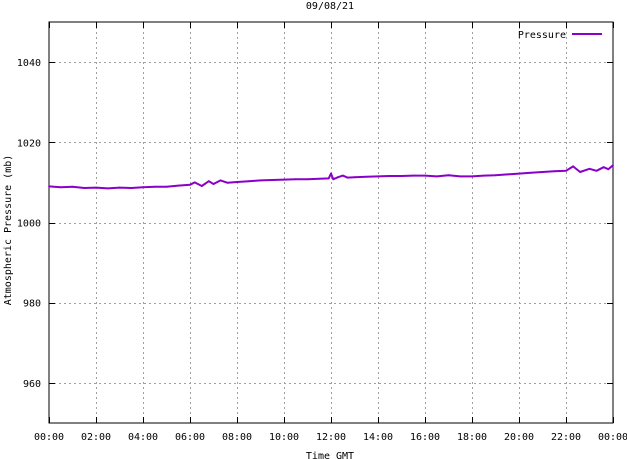  I want to click on y-tick-label: 960, so click(32, 384).